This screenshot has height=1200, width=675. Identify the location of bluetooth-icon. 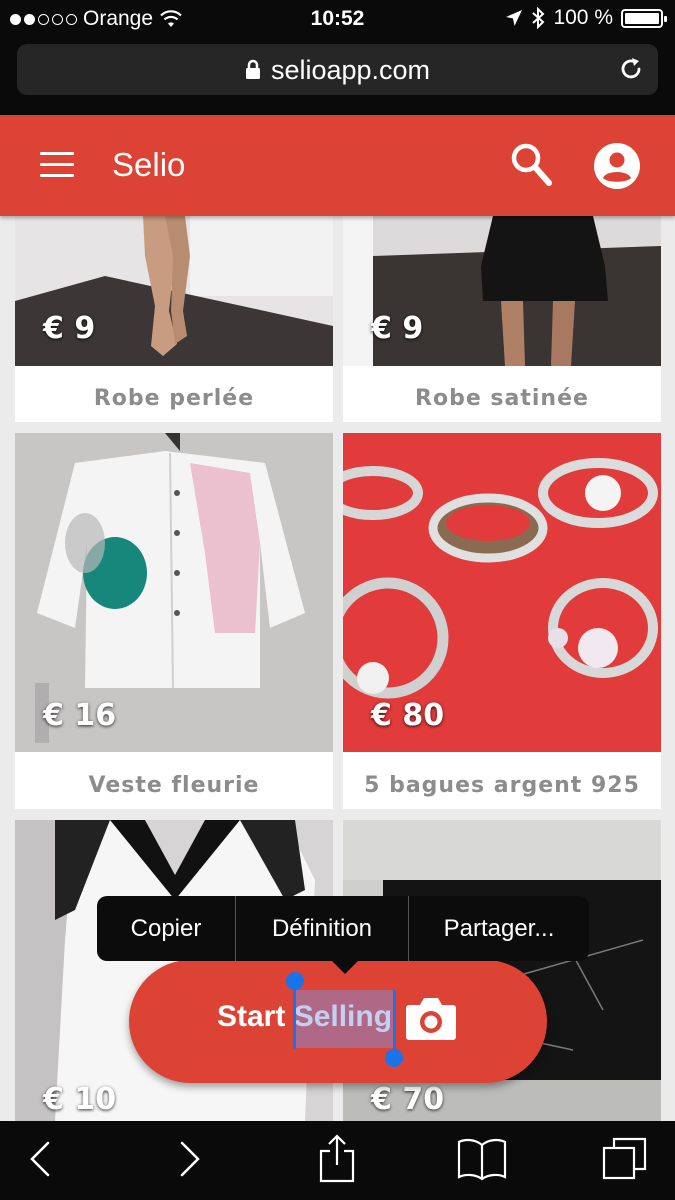
(538, 18).